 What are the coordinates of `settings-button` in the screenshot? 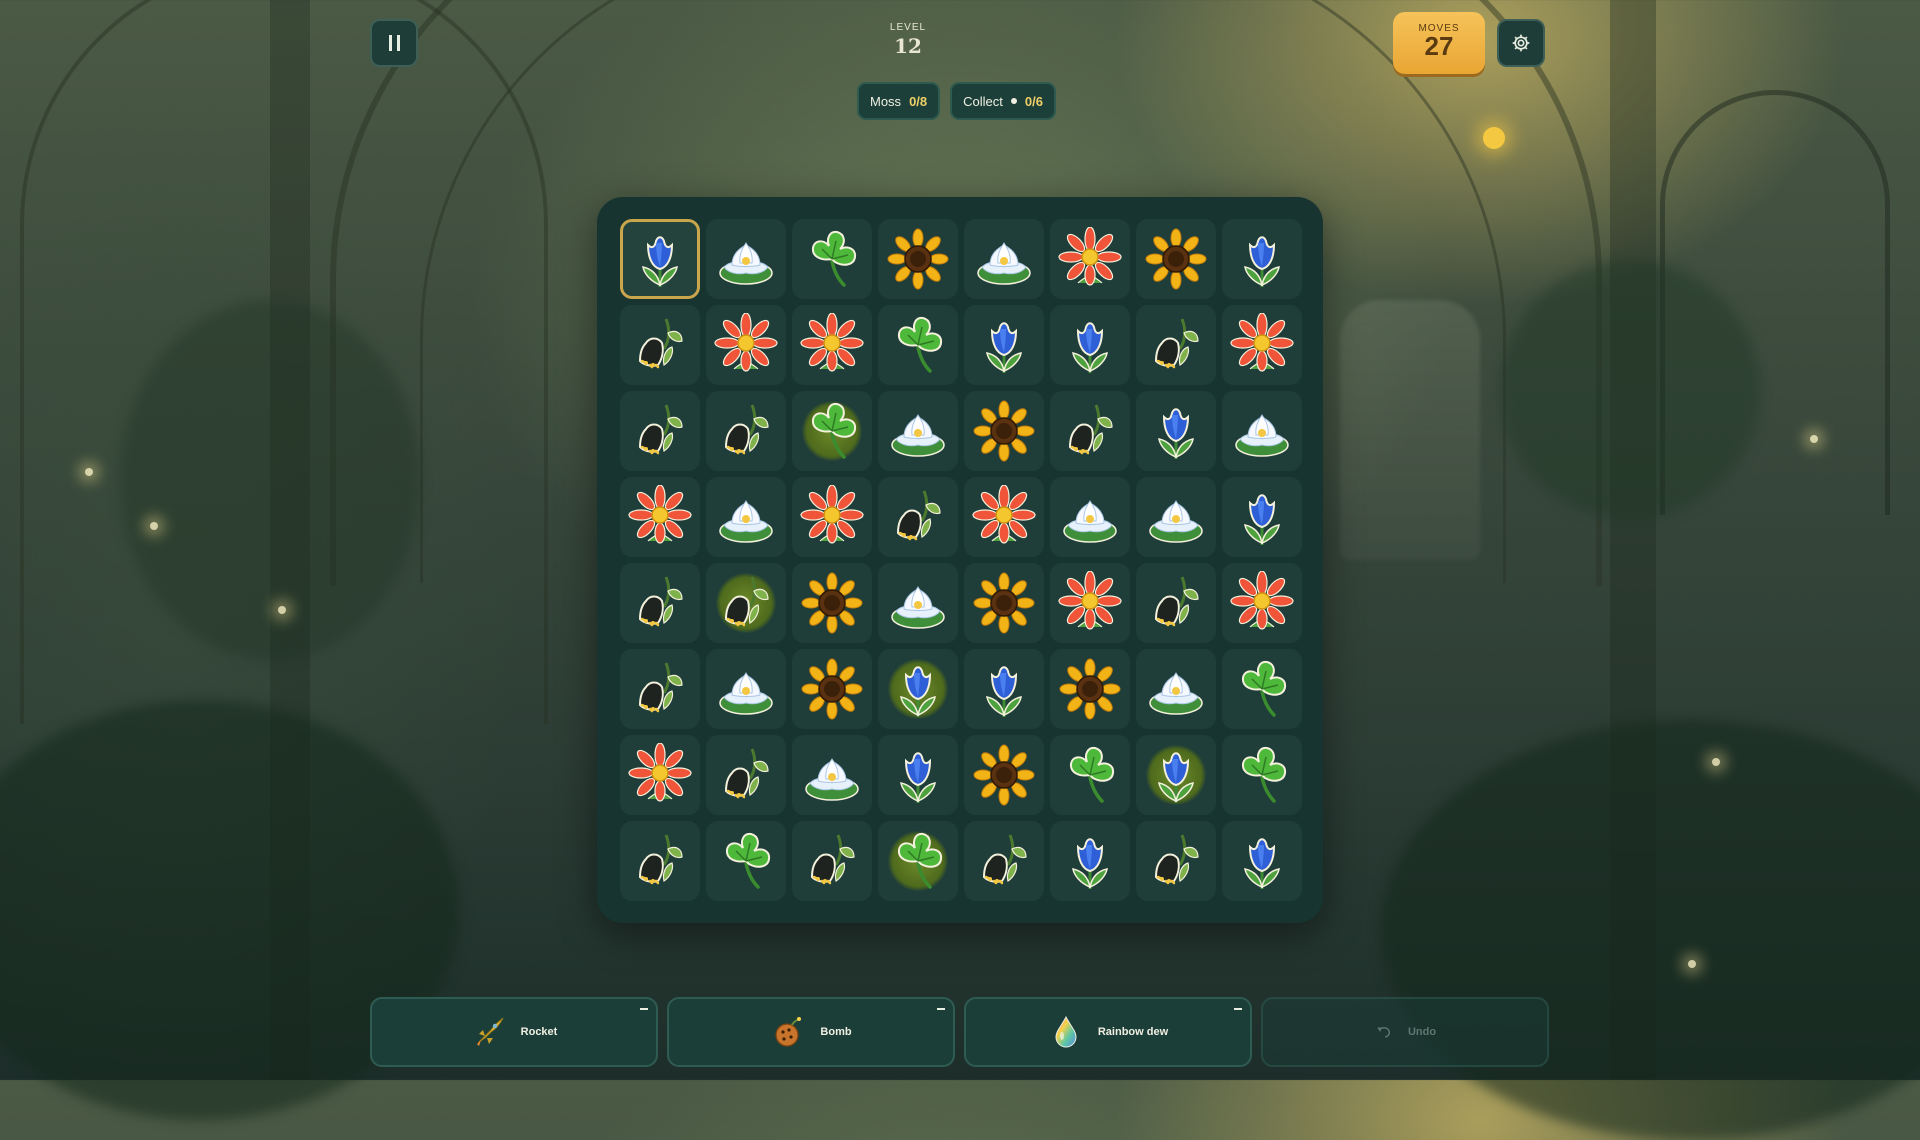 It's located at (1521, 43).